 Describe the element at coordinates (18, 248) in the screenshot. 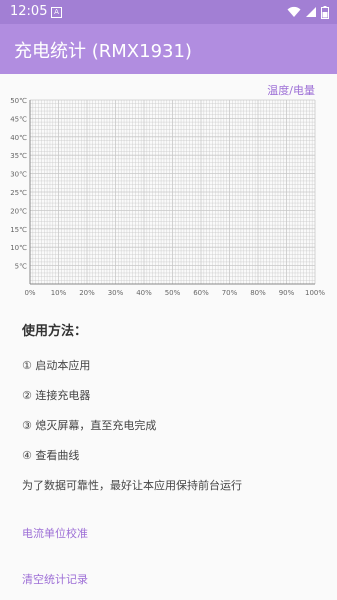

I see `y-tick-label: 10℃` at that location.